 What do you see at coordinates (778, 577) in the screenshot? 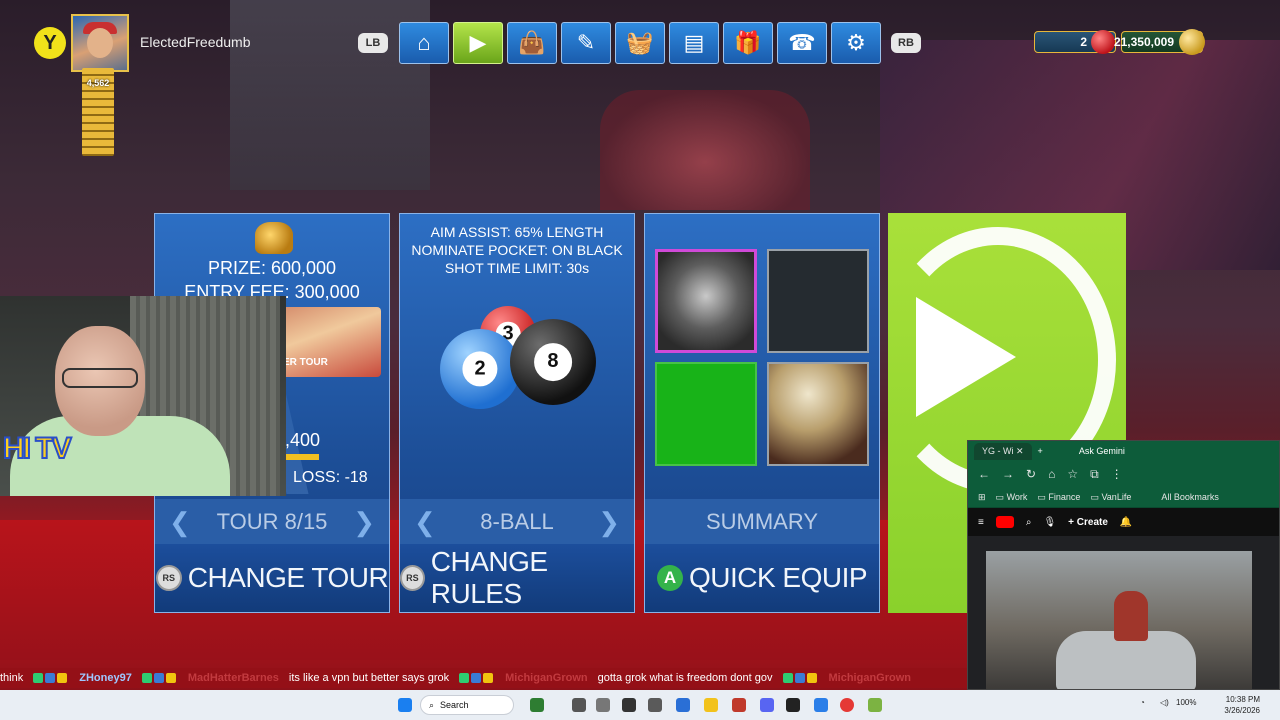
I see `quick-equip-label: QUICK EQUIP` at bounding box center [778, 577].